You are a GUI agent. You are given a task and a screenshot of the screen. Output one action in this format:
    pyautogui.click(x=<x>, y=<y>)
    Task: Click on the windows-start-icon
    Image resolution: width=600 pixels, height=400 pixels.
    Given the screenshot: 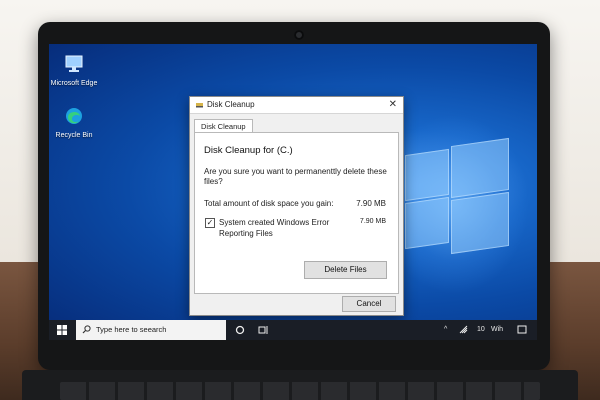 What is the action you would take?
    pyautogui.click(x=62, y=330)
    